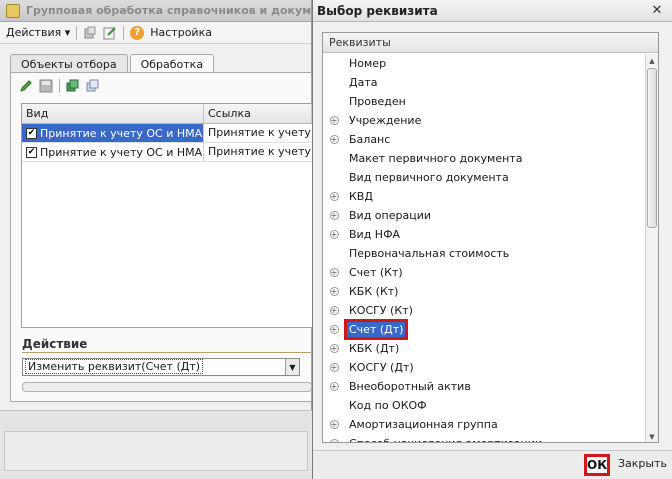 This screenshot has width=672, height=479. Describe the element at coordinates (167, 352) in the screenshot. I see `action-divider` at that location.